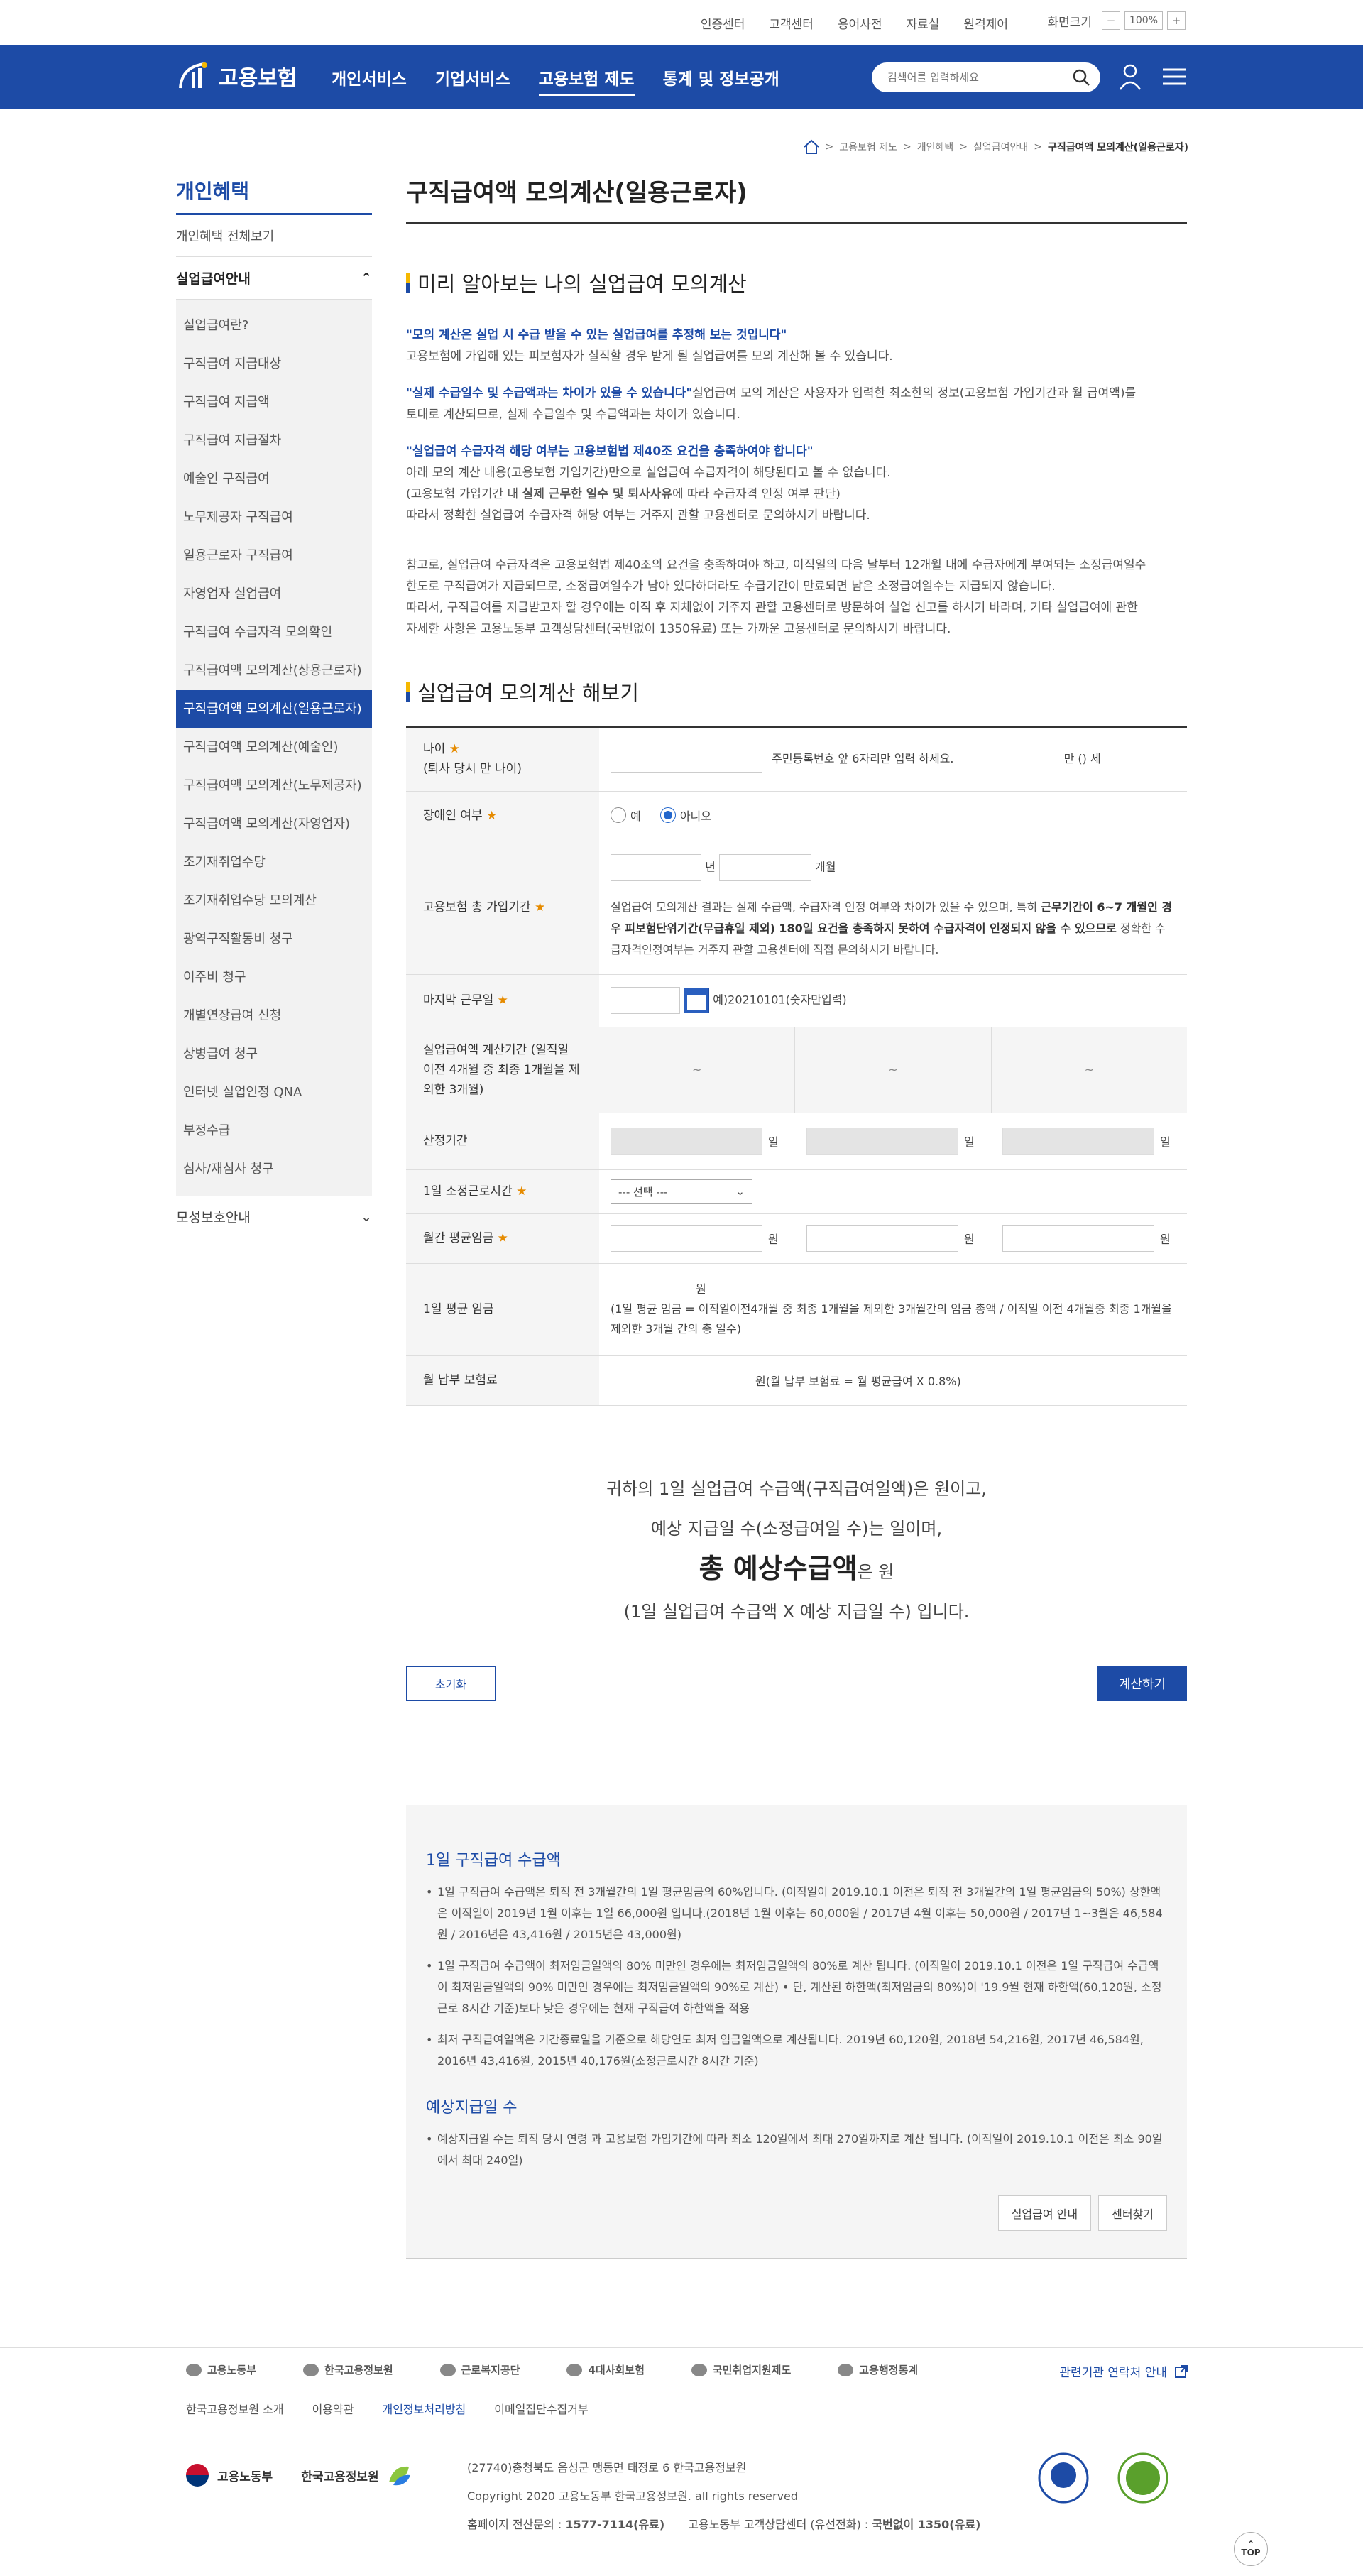 The image size is (1363, 2576). I want to click on util-link-customer: 고객센터, so click(791, 23).